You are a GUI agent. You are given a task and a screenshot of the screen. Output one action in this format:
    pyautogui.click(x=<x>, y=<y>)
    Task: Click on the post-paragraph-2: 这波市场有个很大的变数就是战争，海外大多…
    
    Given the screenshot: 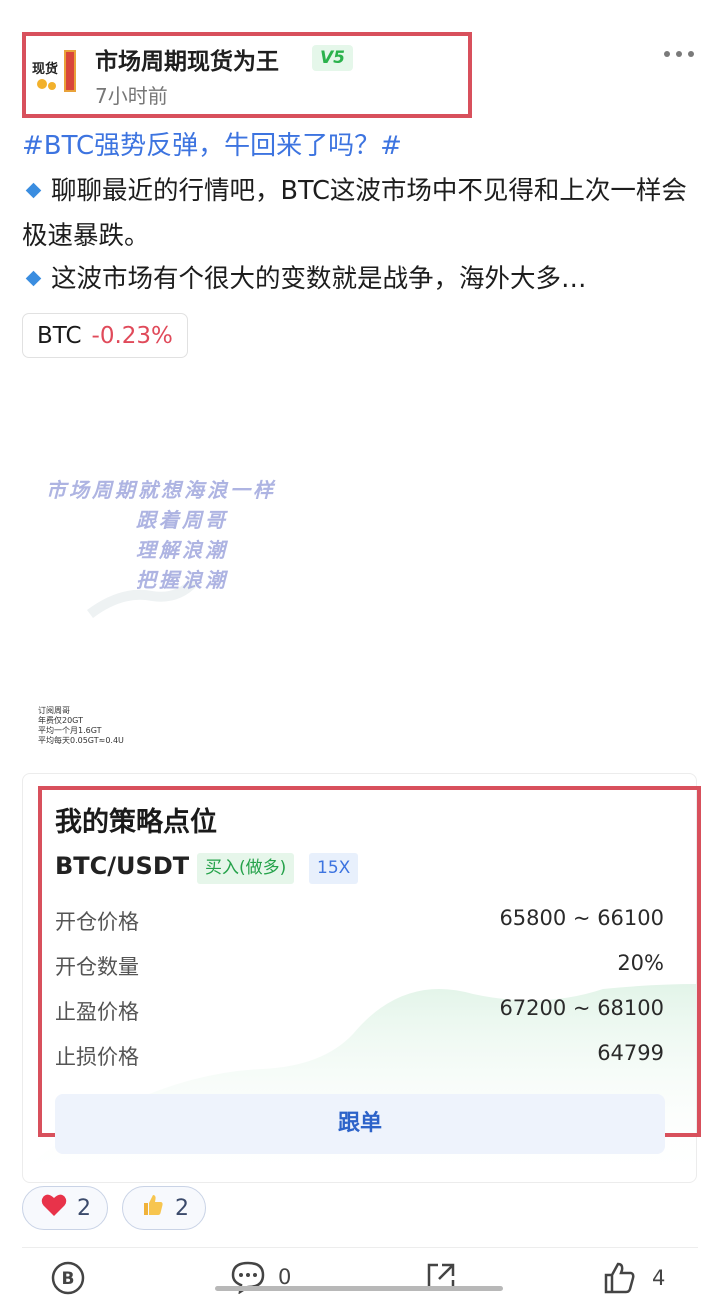 What is the action you would take?
    pyautogui.click(x=360, y=279)
    